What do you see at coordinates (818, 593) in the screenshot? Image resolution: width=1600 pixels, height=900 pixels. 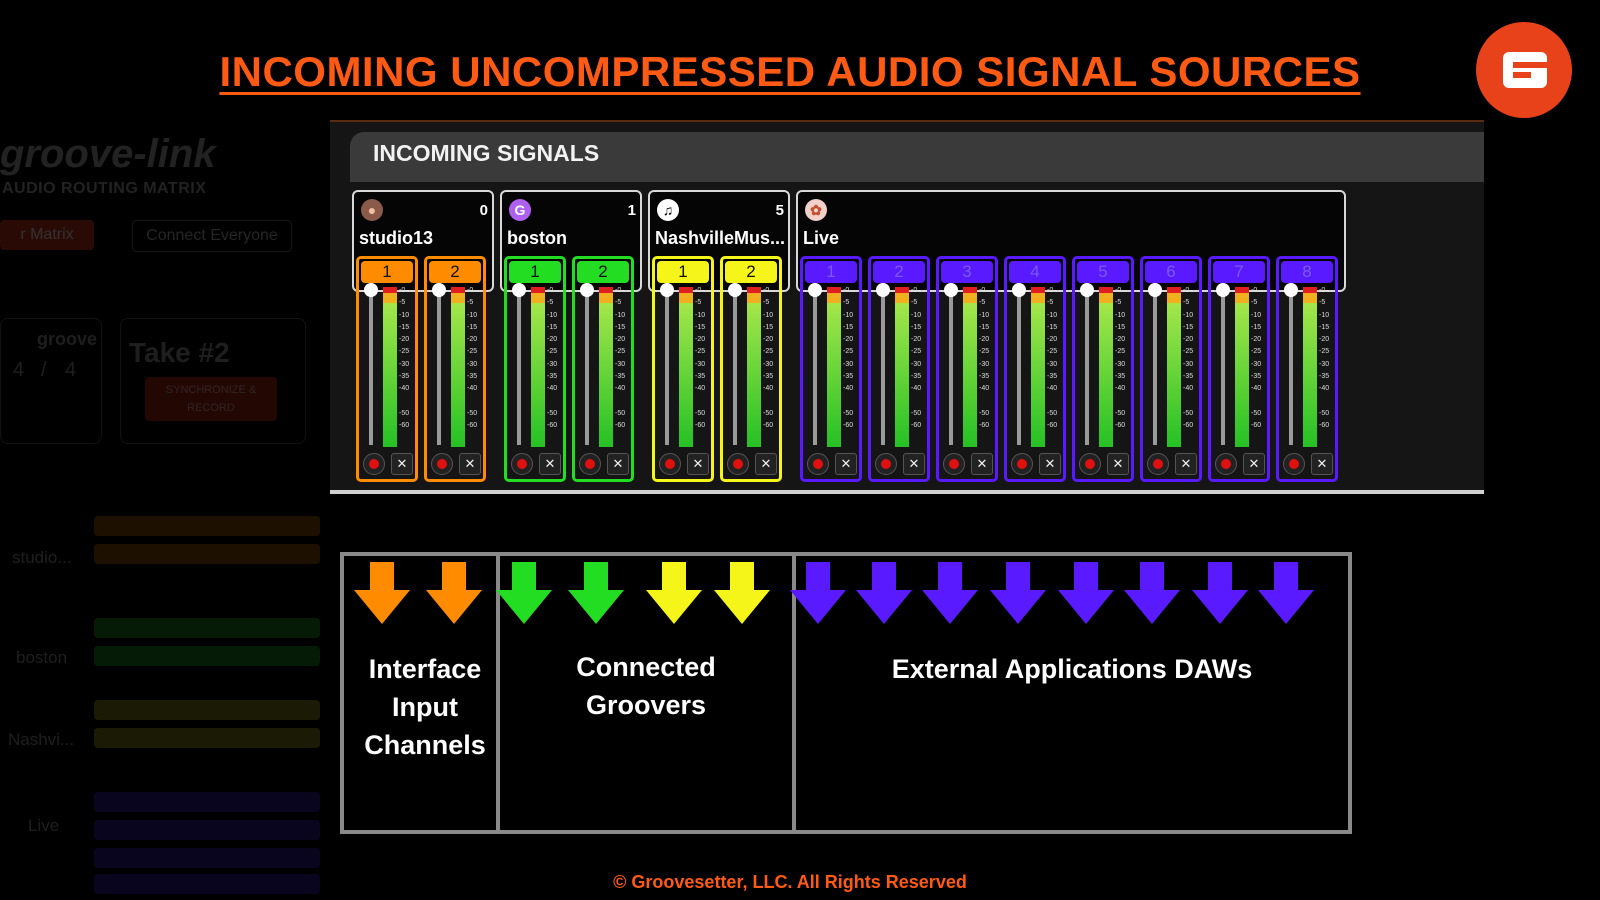 I see `down-arrow-icon` at bounding box center [818, 593].